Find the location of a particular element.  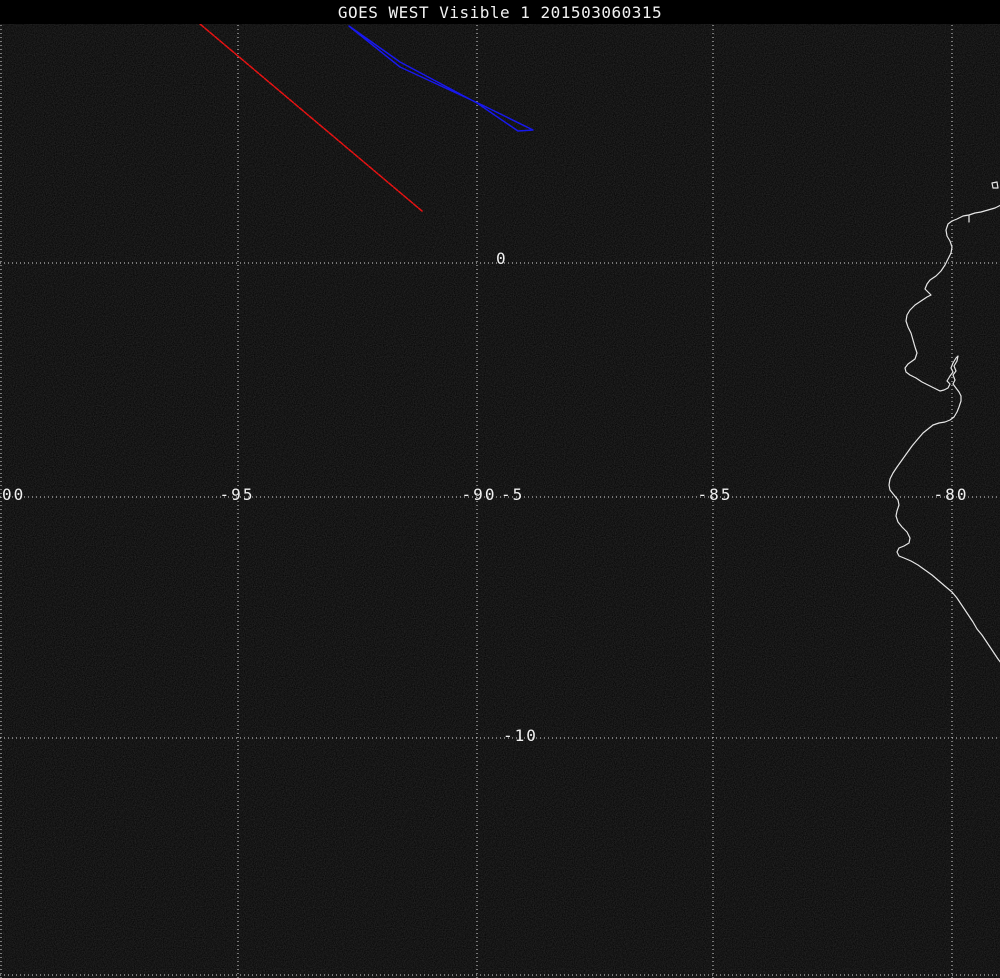

lon-label--85: -85 is located at coordinates (715, 494).